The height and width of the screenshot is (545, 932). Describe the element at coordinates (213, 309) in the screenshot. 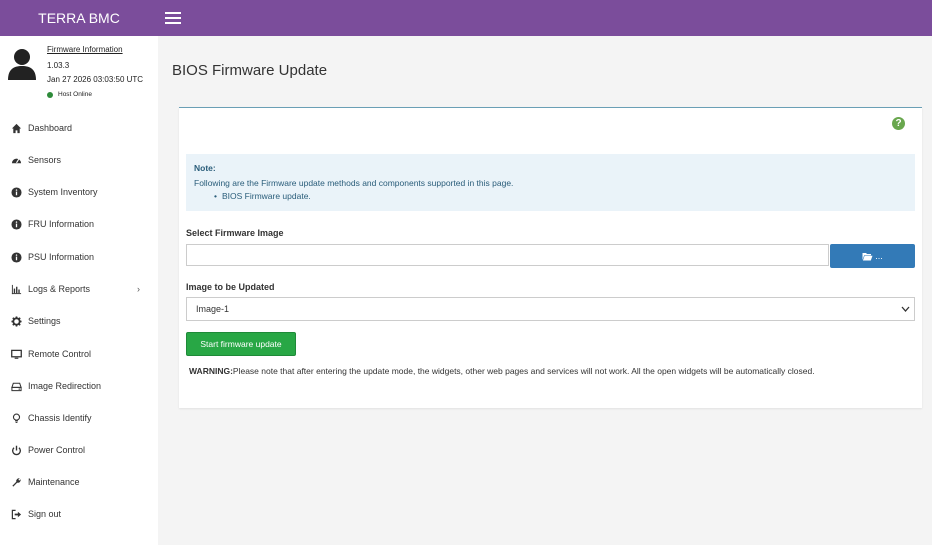

I see `image-select-value: Image-1` at that location.